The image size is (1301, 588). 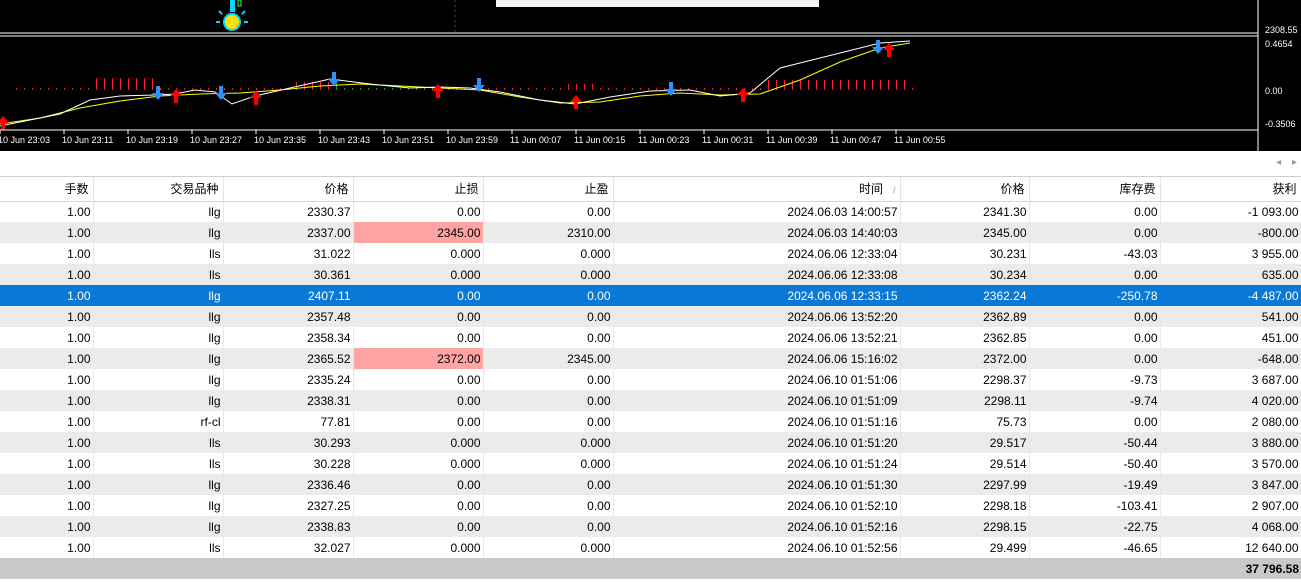 What do you see at coordinates (1230, 547) in the screenshot?
I see `cell-profit: 12 640.00` at bounding box center [1230, 547].